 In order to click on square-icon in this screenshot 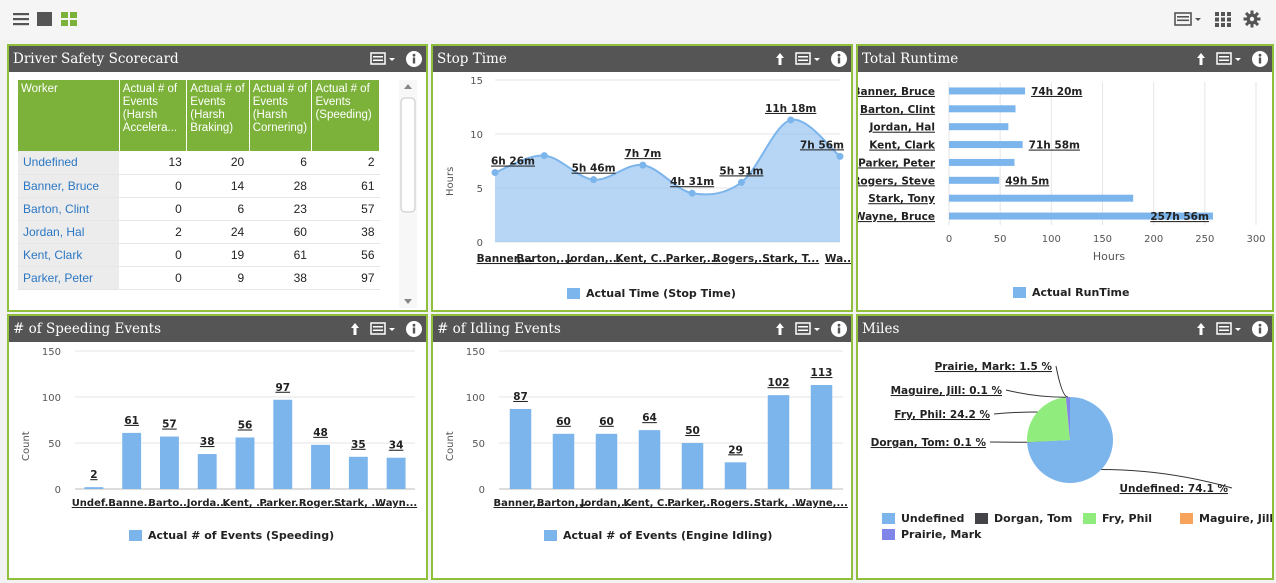, I will do `click(45, 19)`.